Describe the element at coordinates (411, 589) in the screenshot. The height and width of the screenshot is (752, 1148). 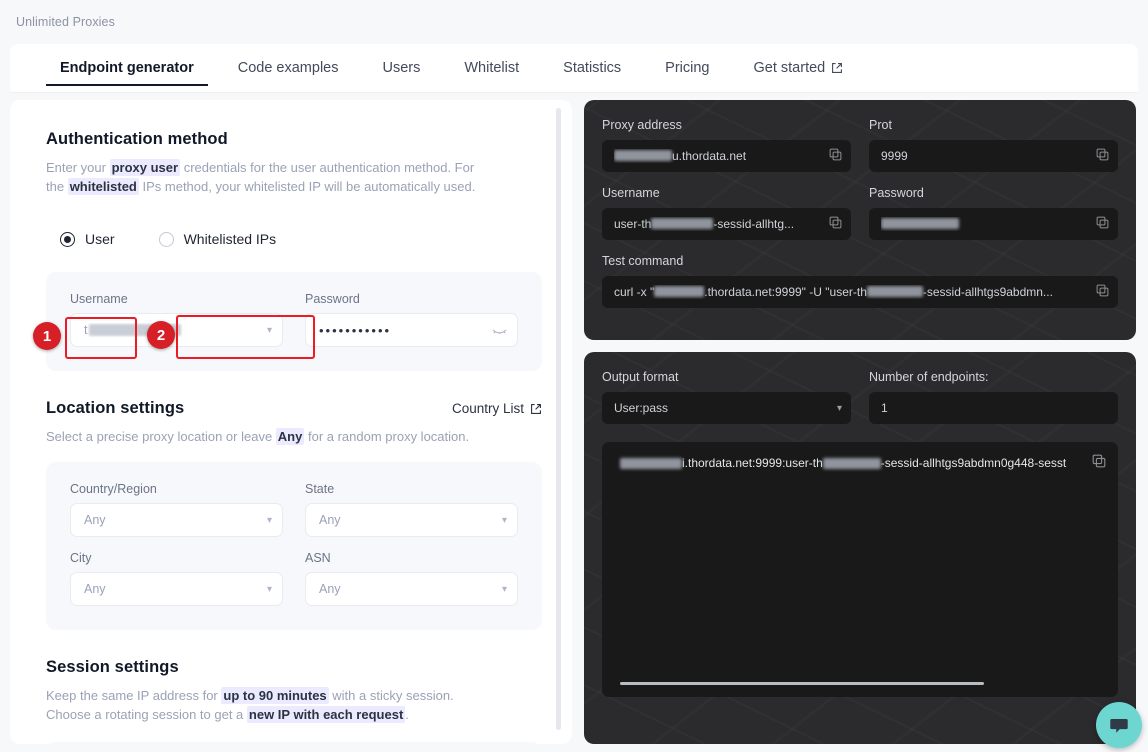
I see `asn-select: Any ▾` at that location.